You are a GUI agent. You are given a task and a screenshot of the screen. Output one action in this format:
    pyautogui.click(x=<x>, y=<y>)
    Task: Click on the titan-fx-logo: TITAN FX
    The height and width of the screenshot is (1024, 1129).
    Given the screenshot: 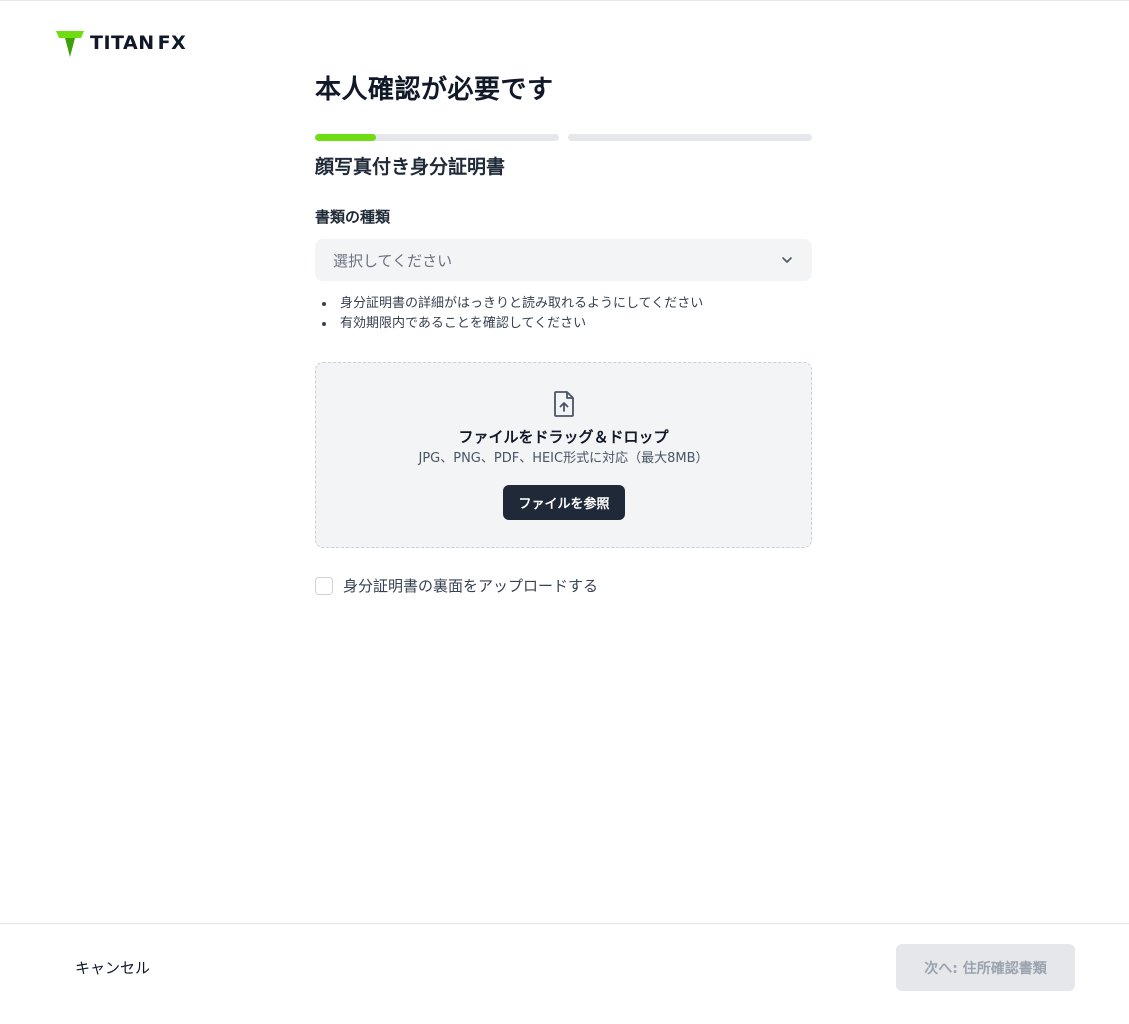 What is the action you would take?
    pyautogui.click(x=120, y=43)
    